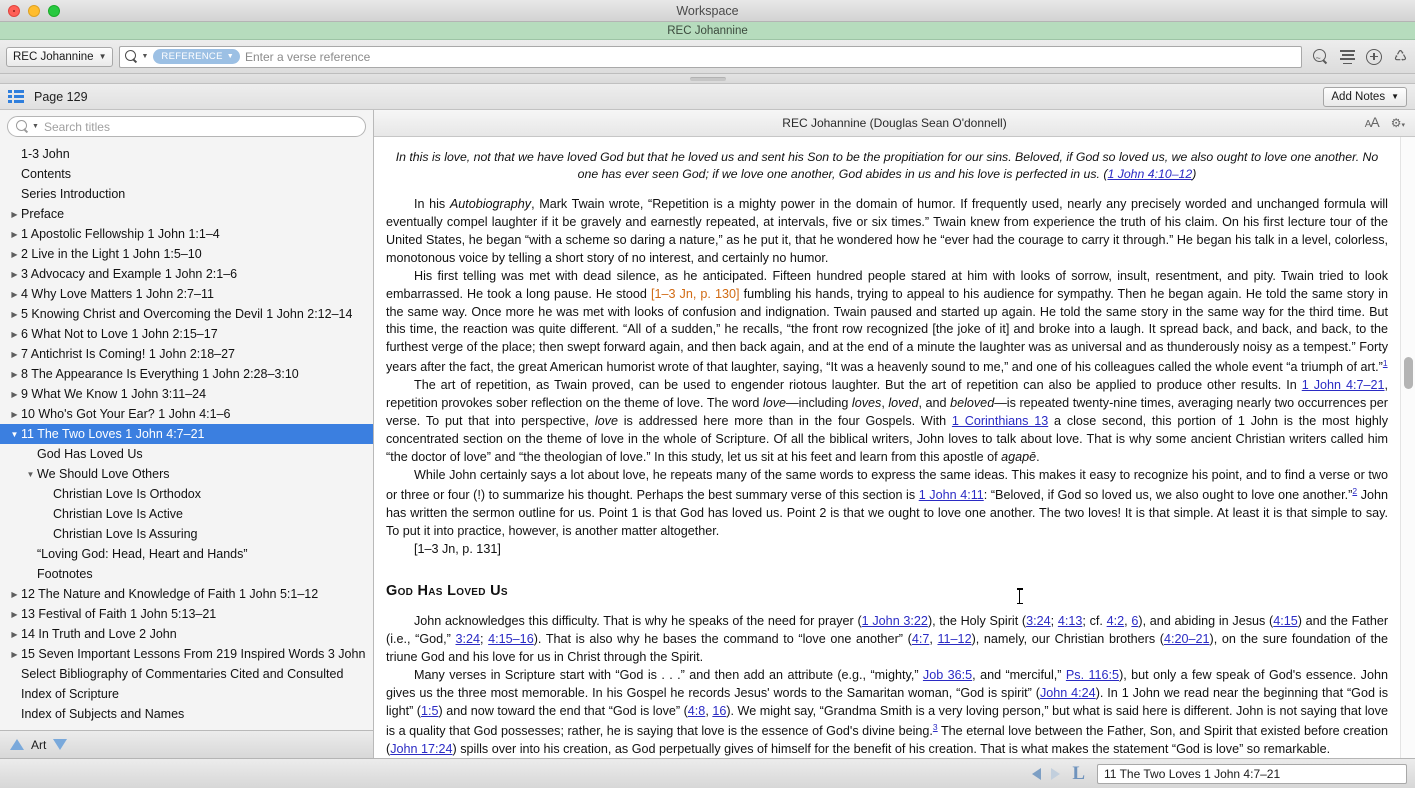  Describe the element at coordinates (186, 634) in the screenshot. I see `toc-item: ▶ 14 In Truth and Love 2 John` at that location.